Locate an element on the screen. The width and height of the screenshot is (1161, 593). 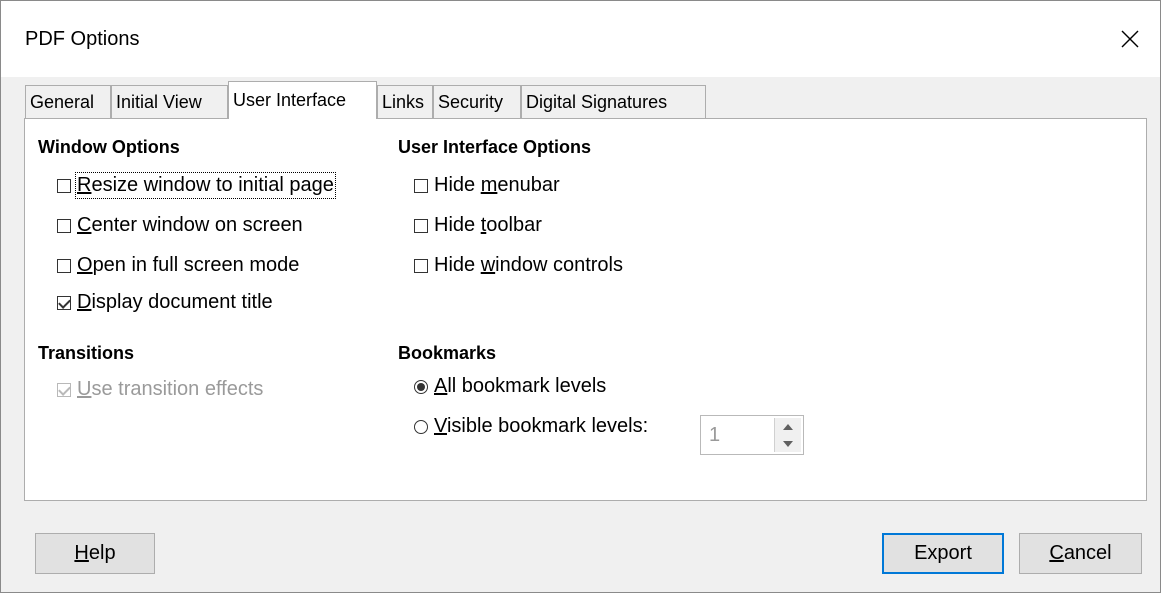
full-screen-label: Open in full screen mode is located at coordinates (188, 265).